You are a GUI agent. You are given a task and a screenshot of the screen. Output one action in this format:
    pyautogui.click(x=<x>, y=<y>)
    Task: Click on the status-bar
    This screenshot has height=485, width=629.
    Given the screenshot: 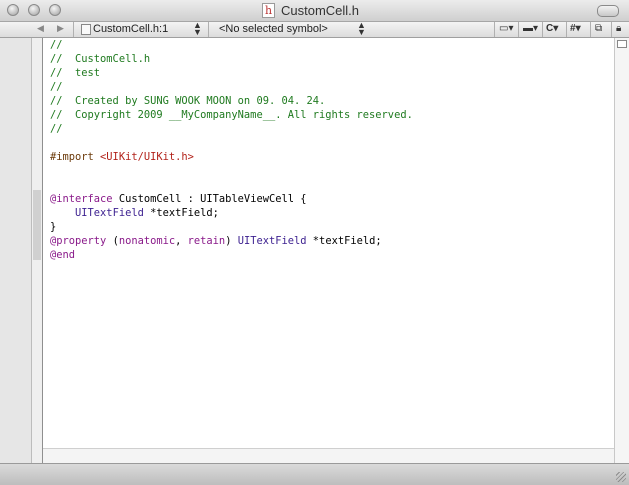 What is the action you would take?
    pyautogui.click(x=314, y=474)
    